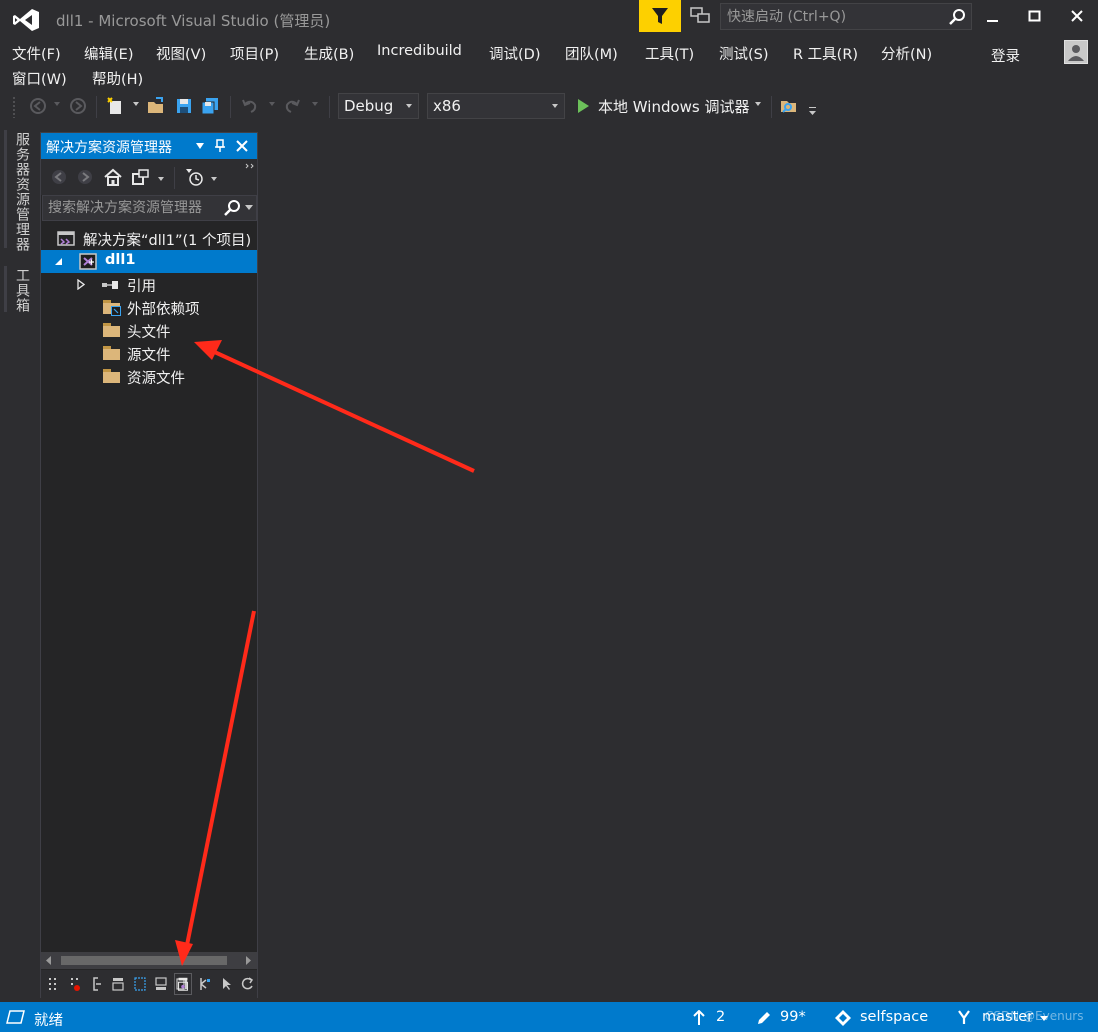 This screenshot has height=1032, width=1098. Describe the element at coordinates (57, 104) in the screenshot. I see `back-dropdown-arrow` at that location.